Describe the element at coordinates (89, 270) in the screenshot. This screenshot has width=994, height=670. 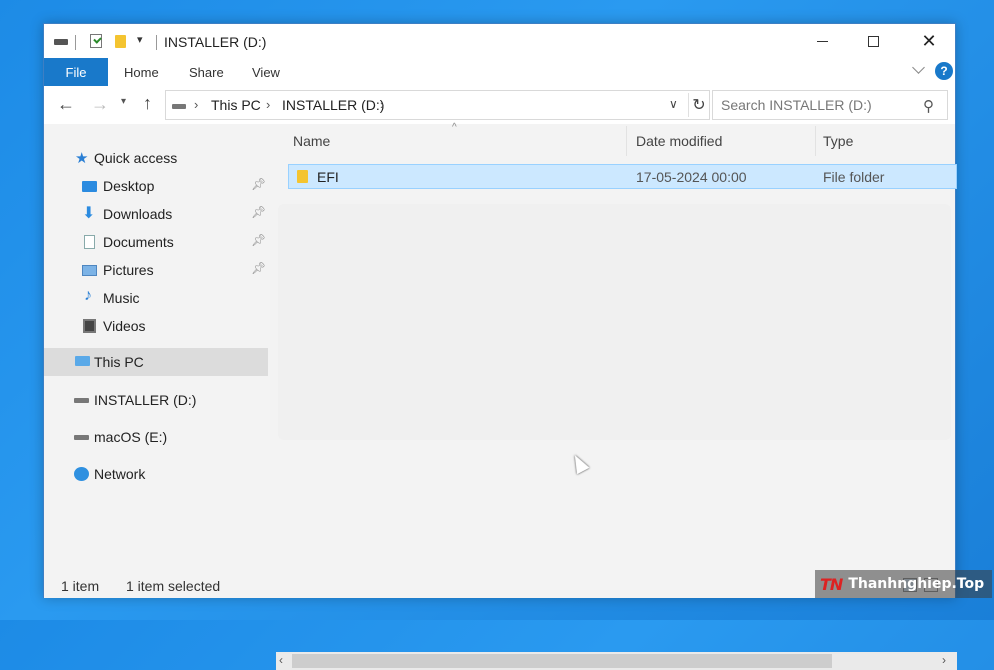
I see `pictures-icon` at that location.